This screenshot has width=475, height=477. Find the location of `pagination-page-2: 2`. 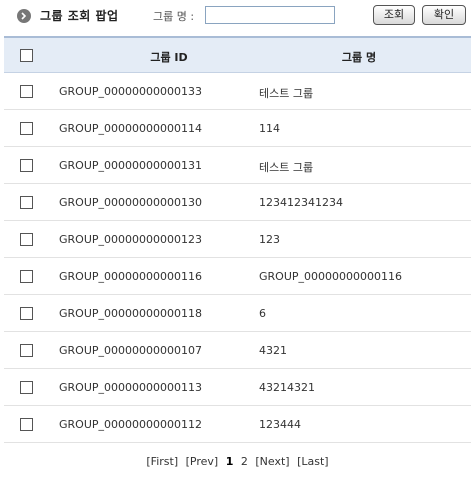

pagination-page-2: 2 is located at coordinates (244, 461).